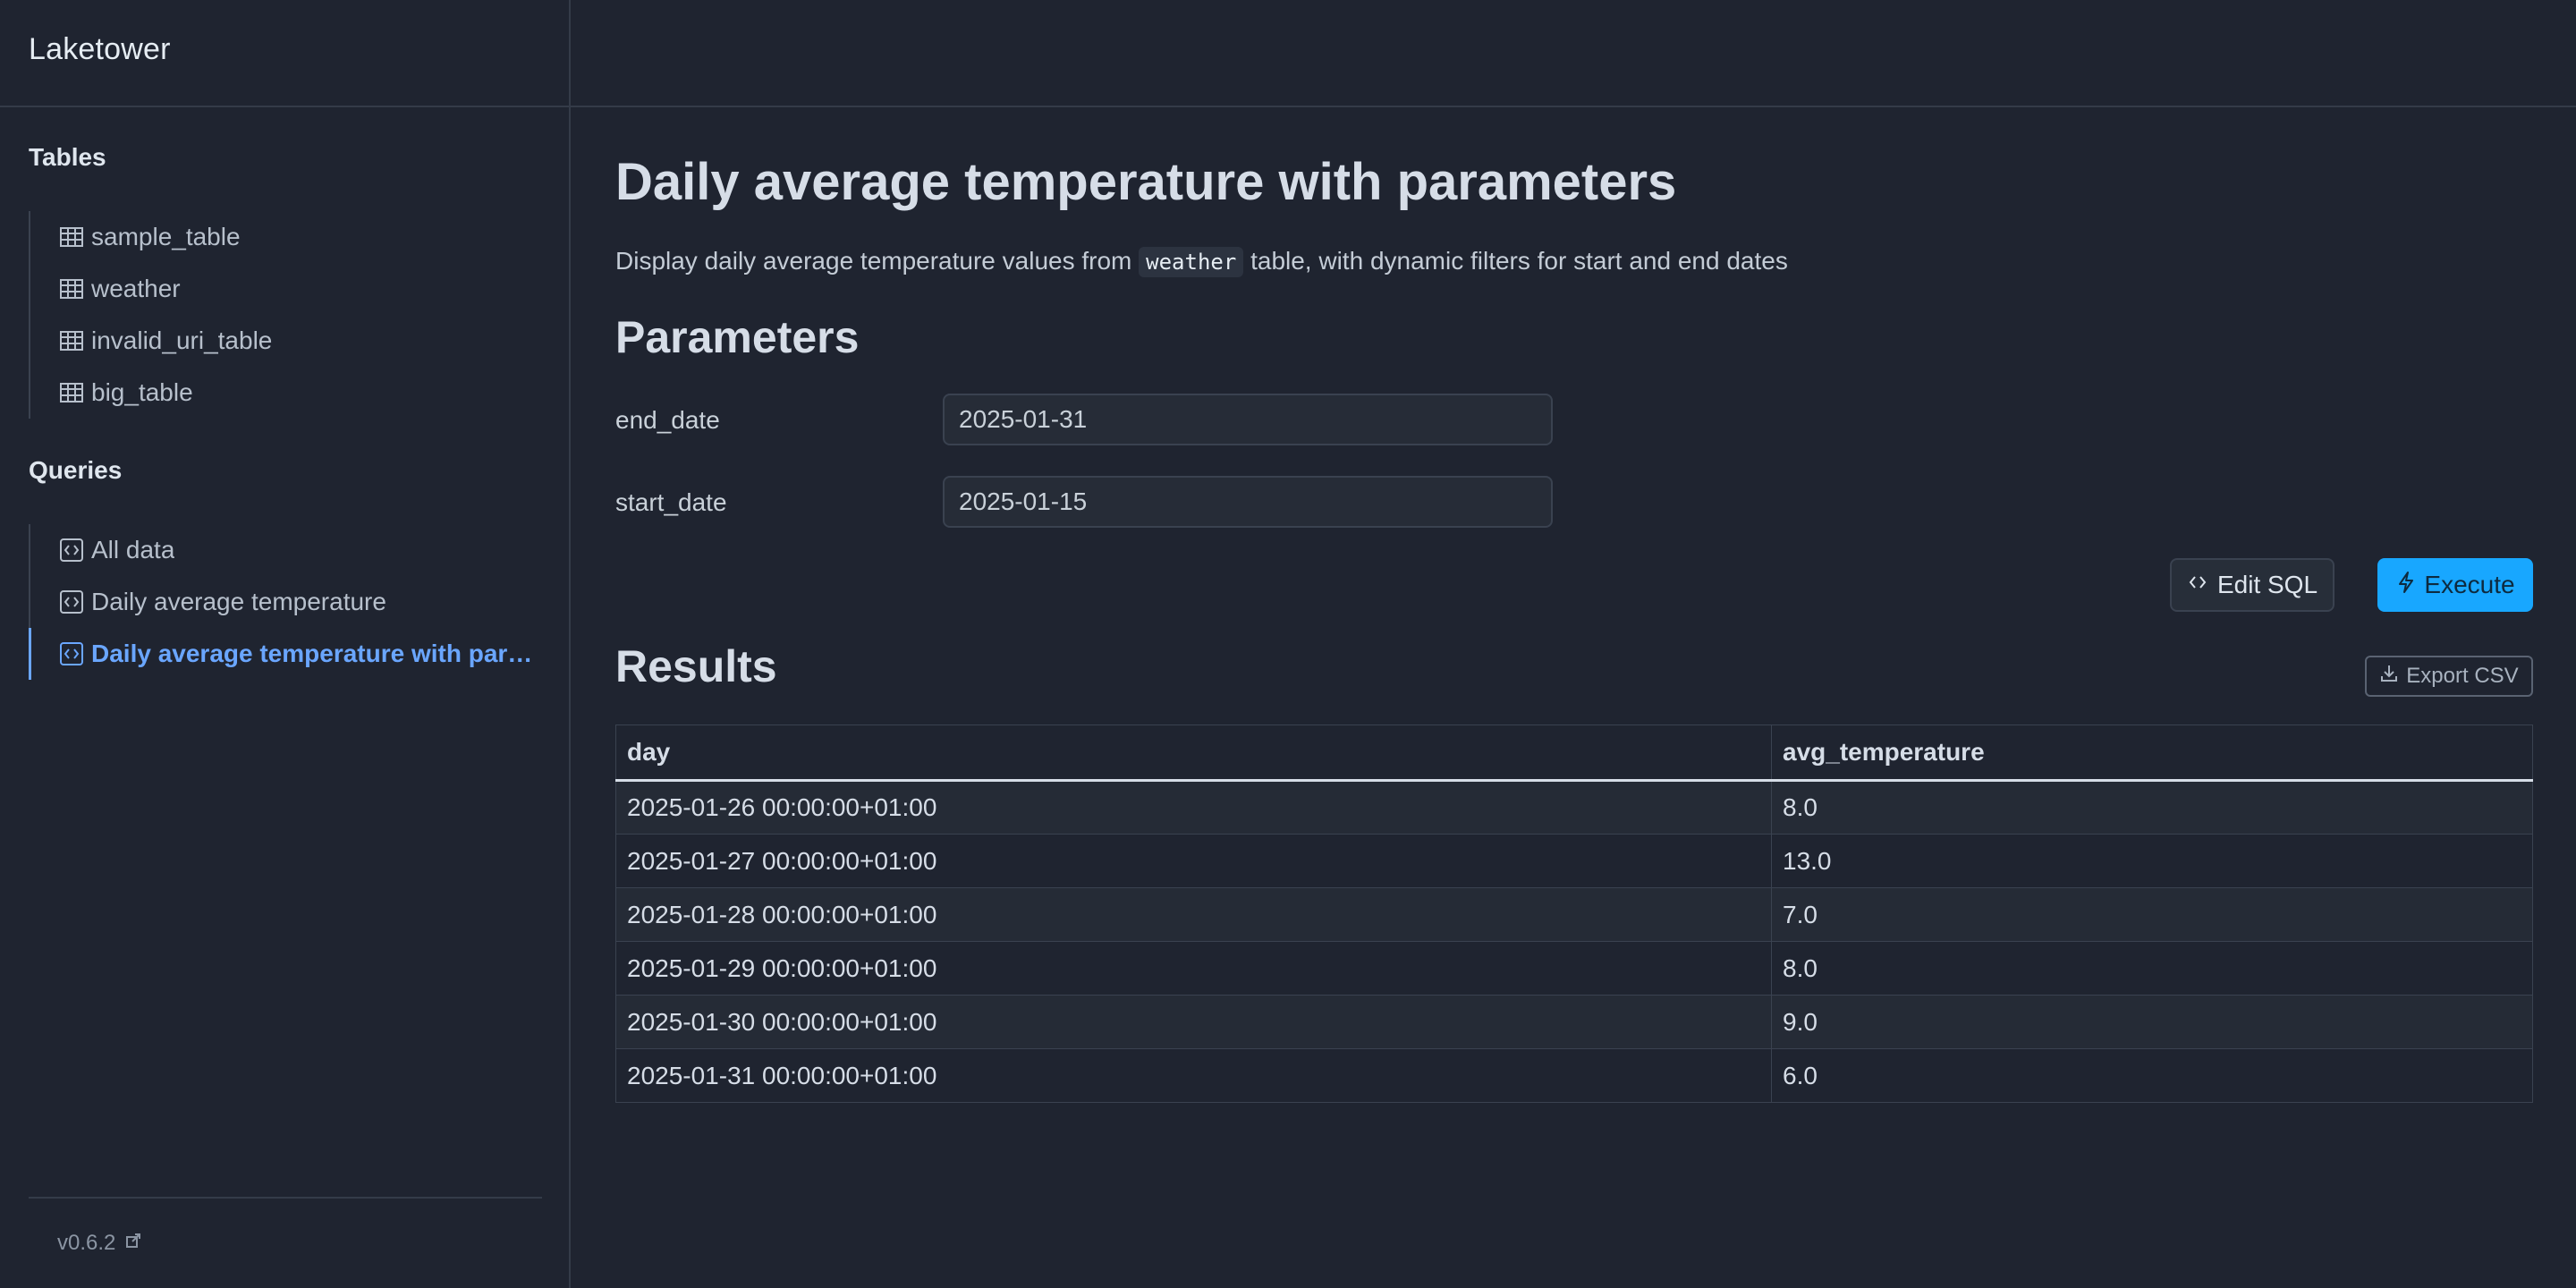  What do you see at coordinates (1193, 807) in the screenshot?
I see `table-cell: 2025-01-26 00:00:00+01:00` at bounding box center [1193, 807].